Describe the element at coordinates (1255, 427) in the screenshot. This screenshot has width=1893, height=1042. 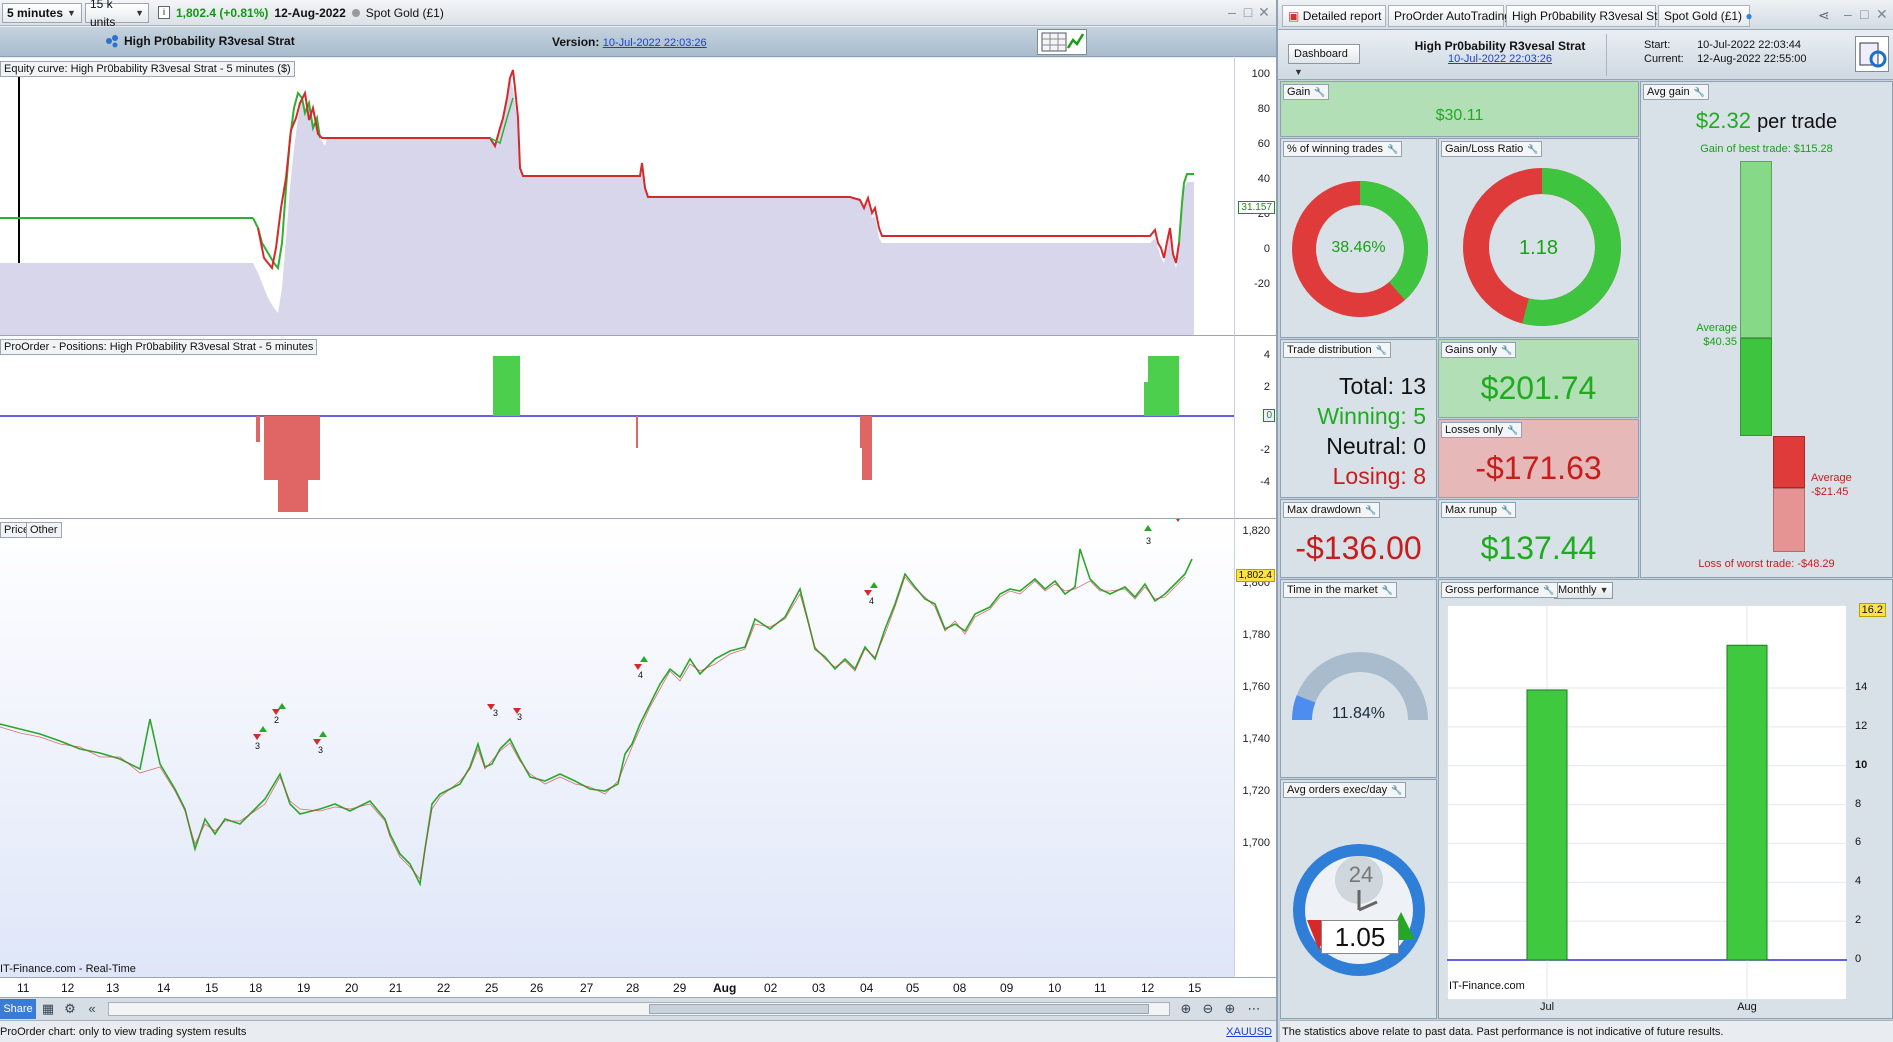
I see `positions-axis: 4 2 -2 -4 0` at that location.